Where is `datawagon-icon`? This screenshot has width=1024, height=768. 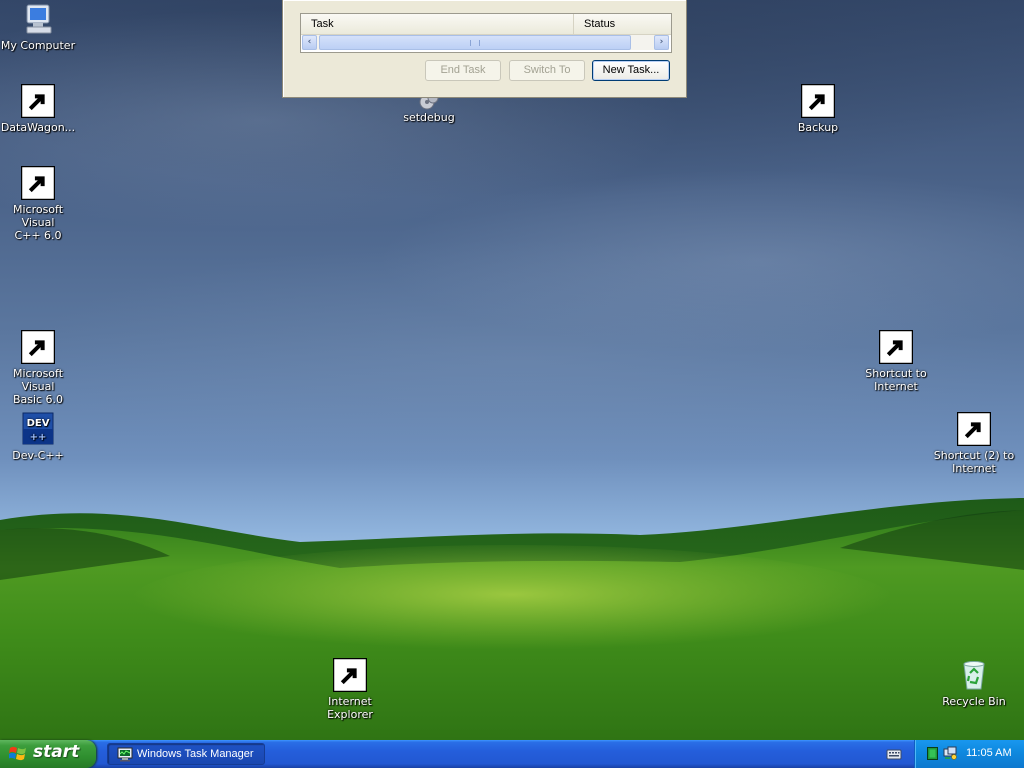
datawagon-icon is located at coordinates (38, 101).